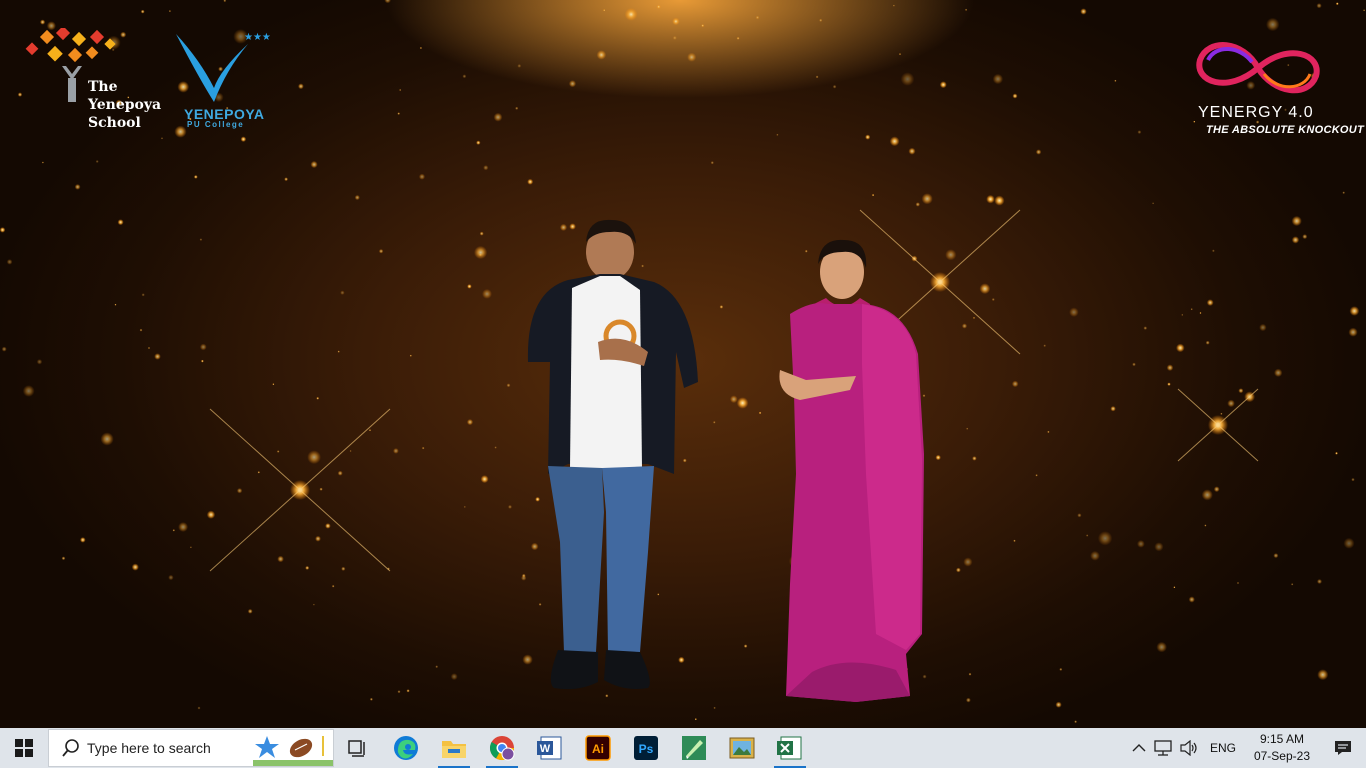  Describe the element at coordinates (149, 748) in the screenshot. I see `search-placeholder: Type here to search` at that location.